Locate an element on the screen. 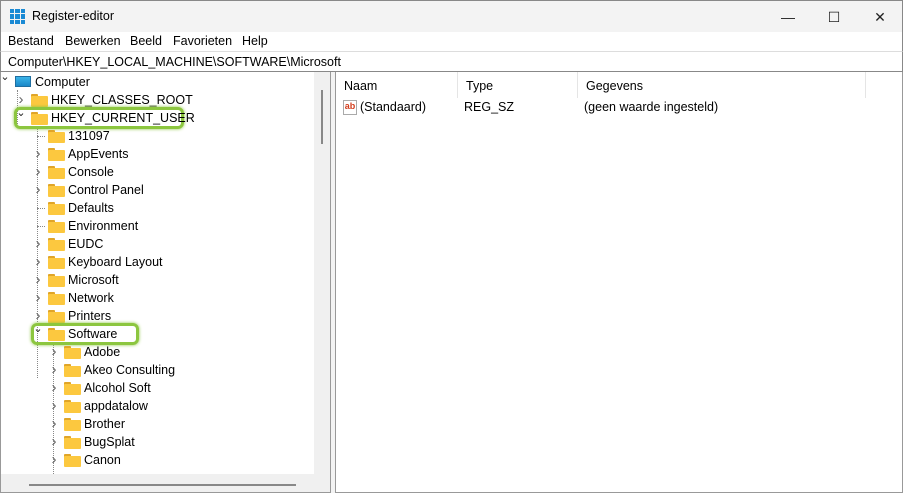  tree-item-label: 131097 is located at coordinates (89, 136).